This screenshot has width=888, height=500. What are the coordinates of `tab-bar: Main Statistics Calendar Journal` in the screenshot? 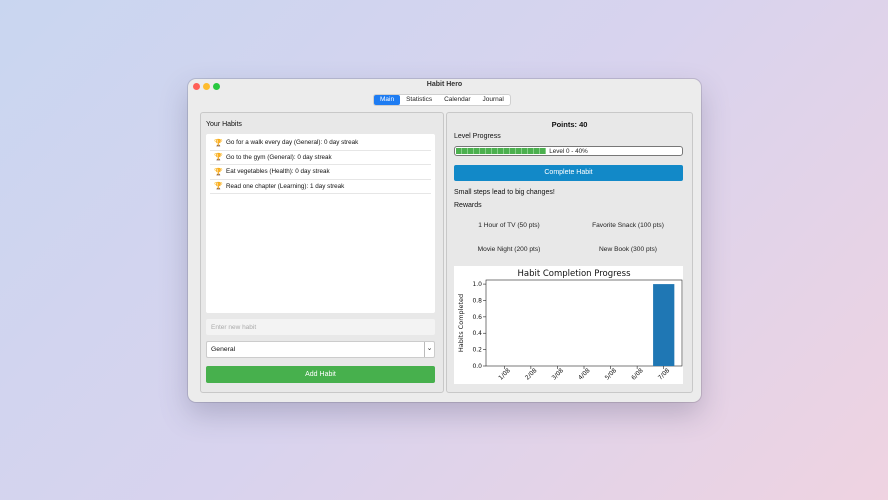 It's located at (442, 100).